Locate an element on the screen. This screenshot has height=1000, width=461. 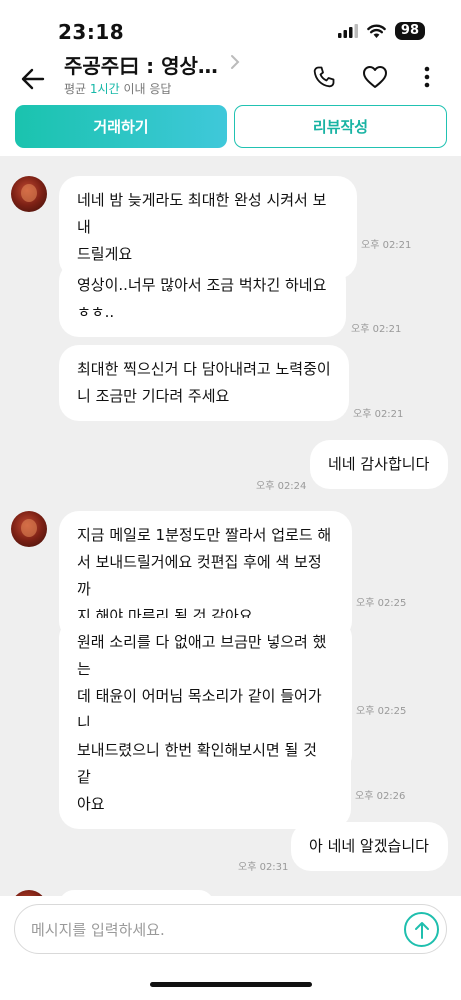
phone-icon is located at coordinates (324, 77).